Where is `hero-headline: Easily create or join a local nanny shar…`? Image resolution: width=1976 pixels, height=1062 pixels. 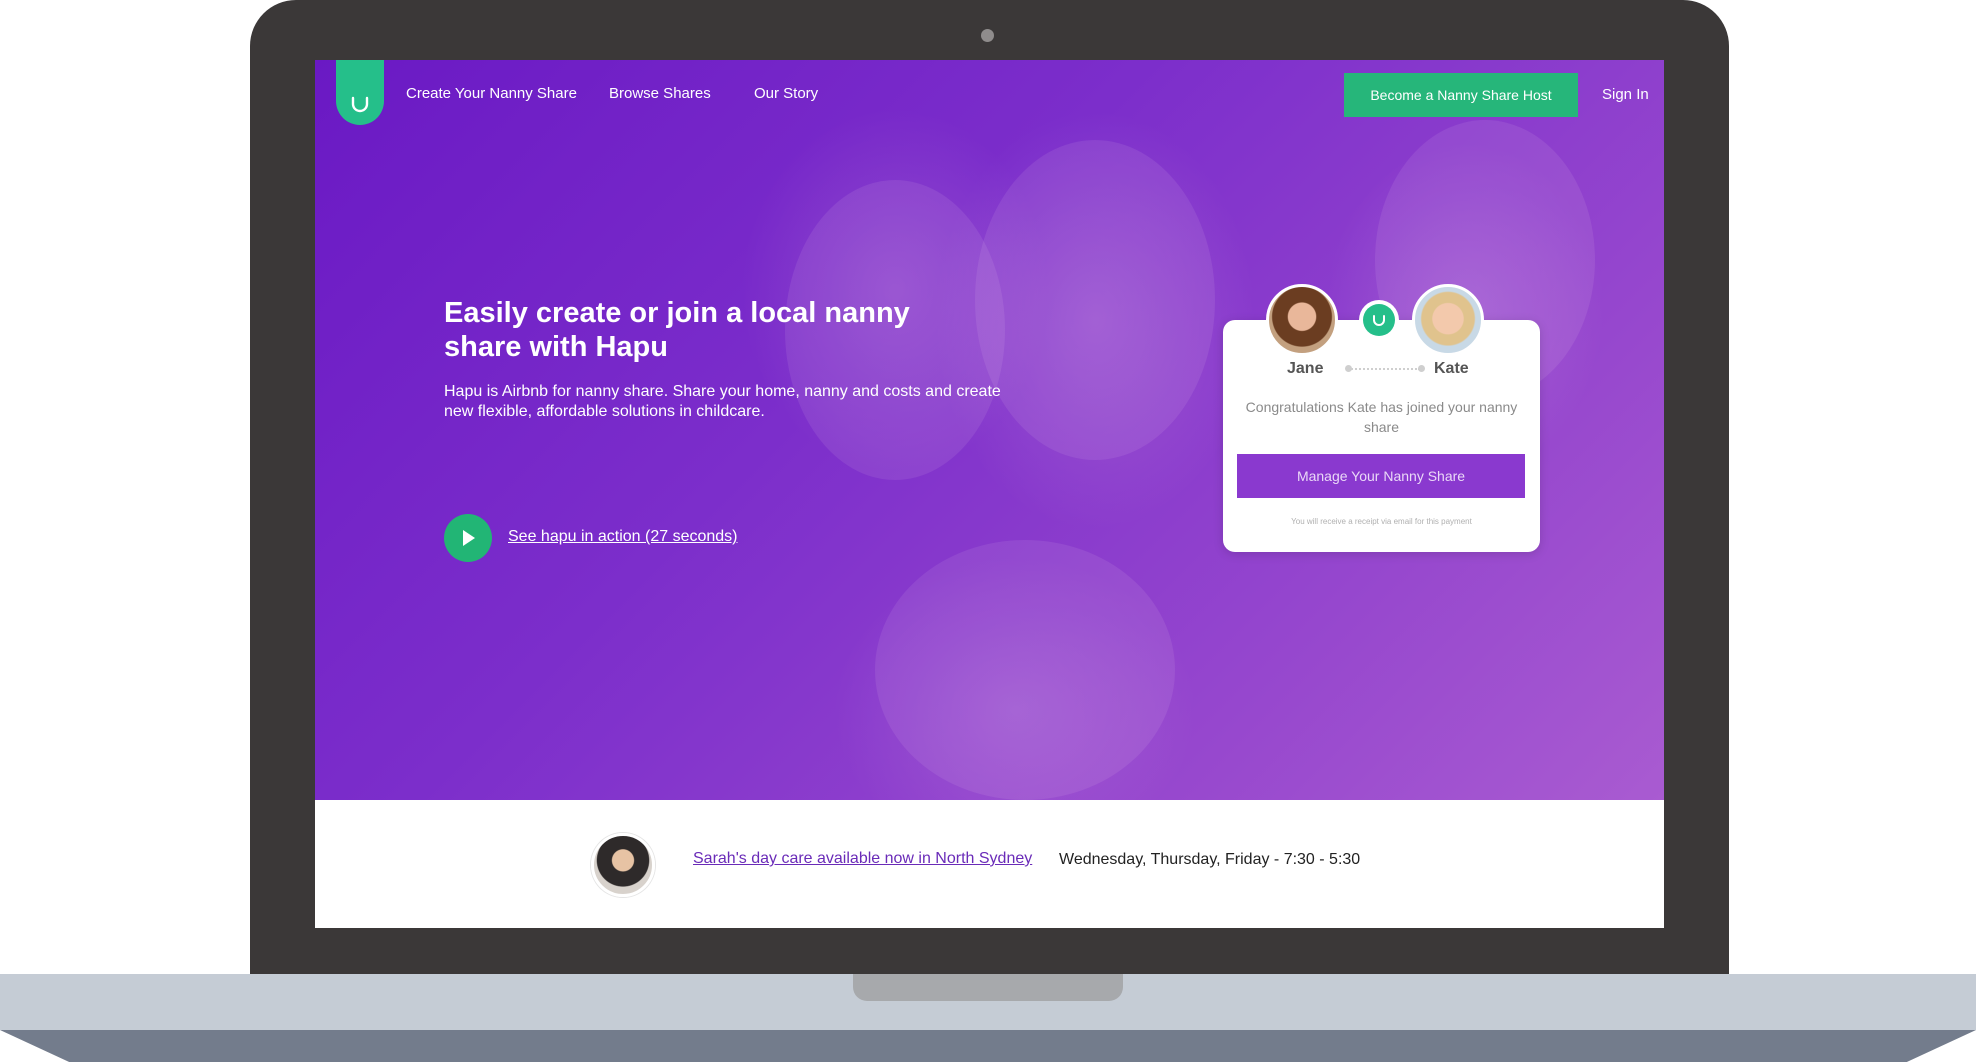 hero-headline: Easily create or join a local nanny shar… is located at coordinates (677, 330).